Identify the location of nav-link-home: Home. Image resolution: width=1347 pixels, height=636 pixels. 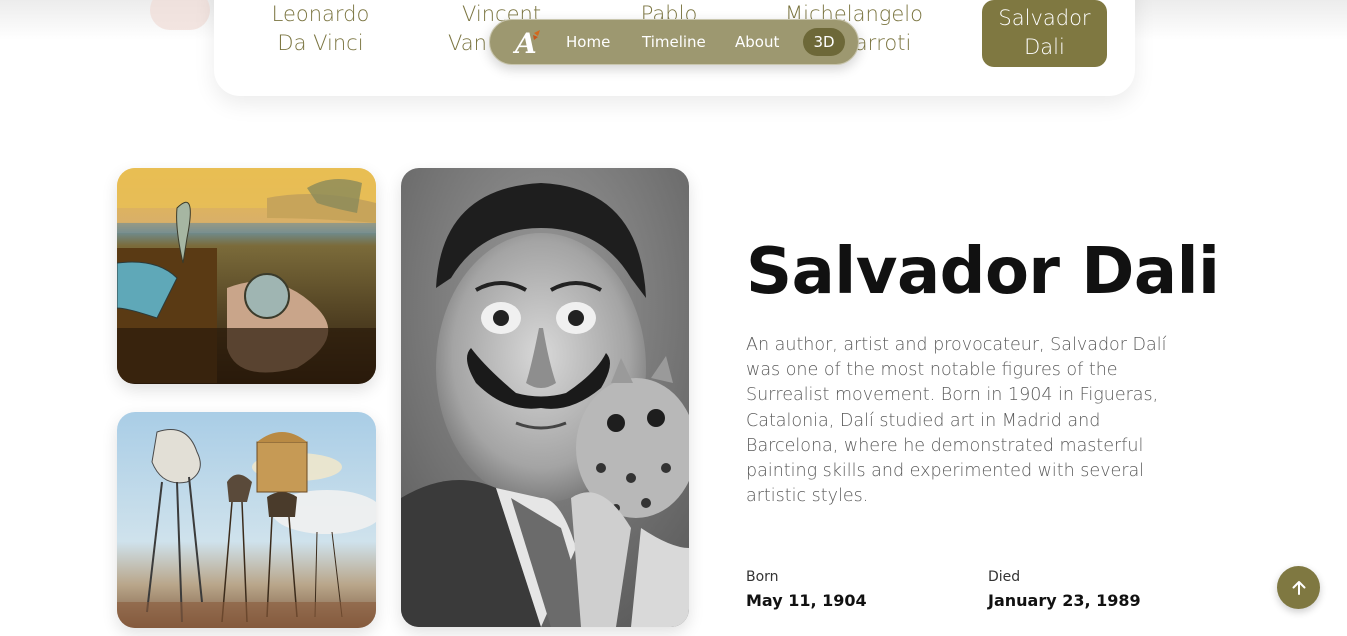
(588, 42).